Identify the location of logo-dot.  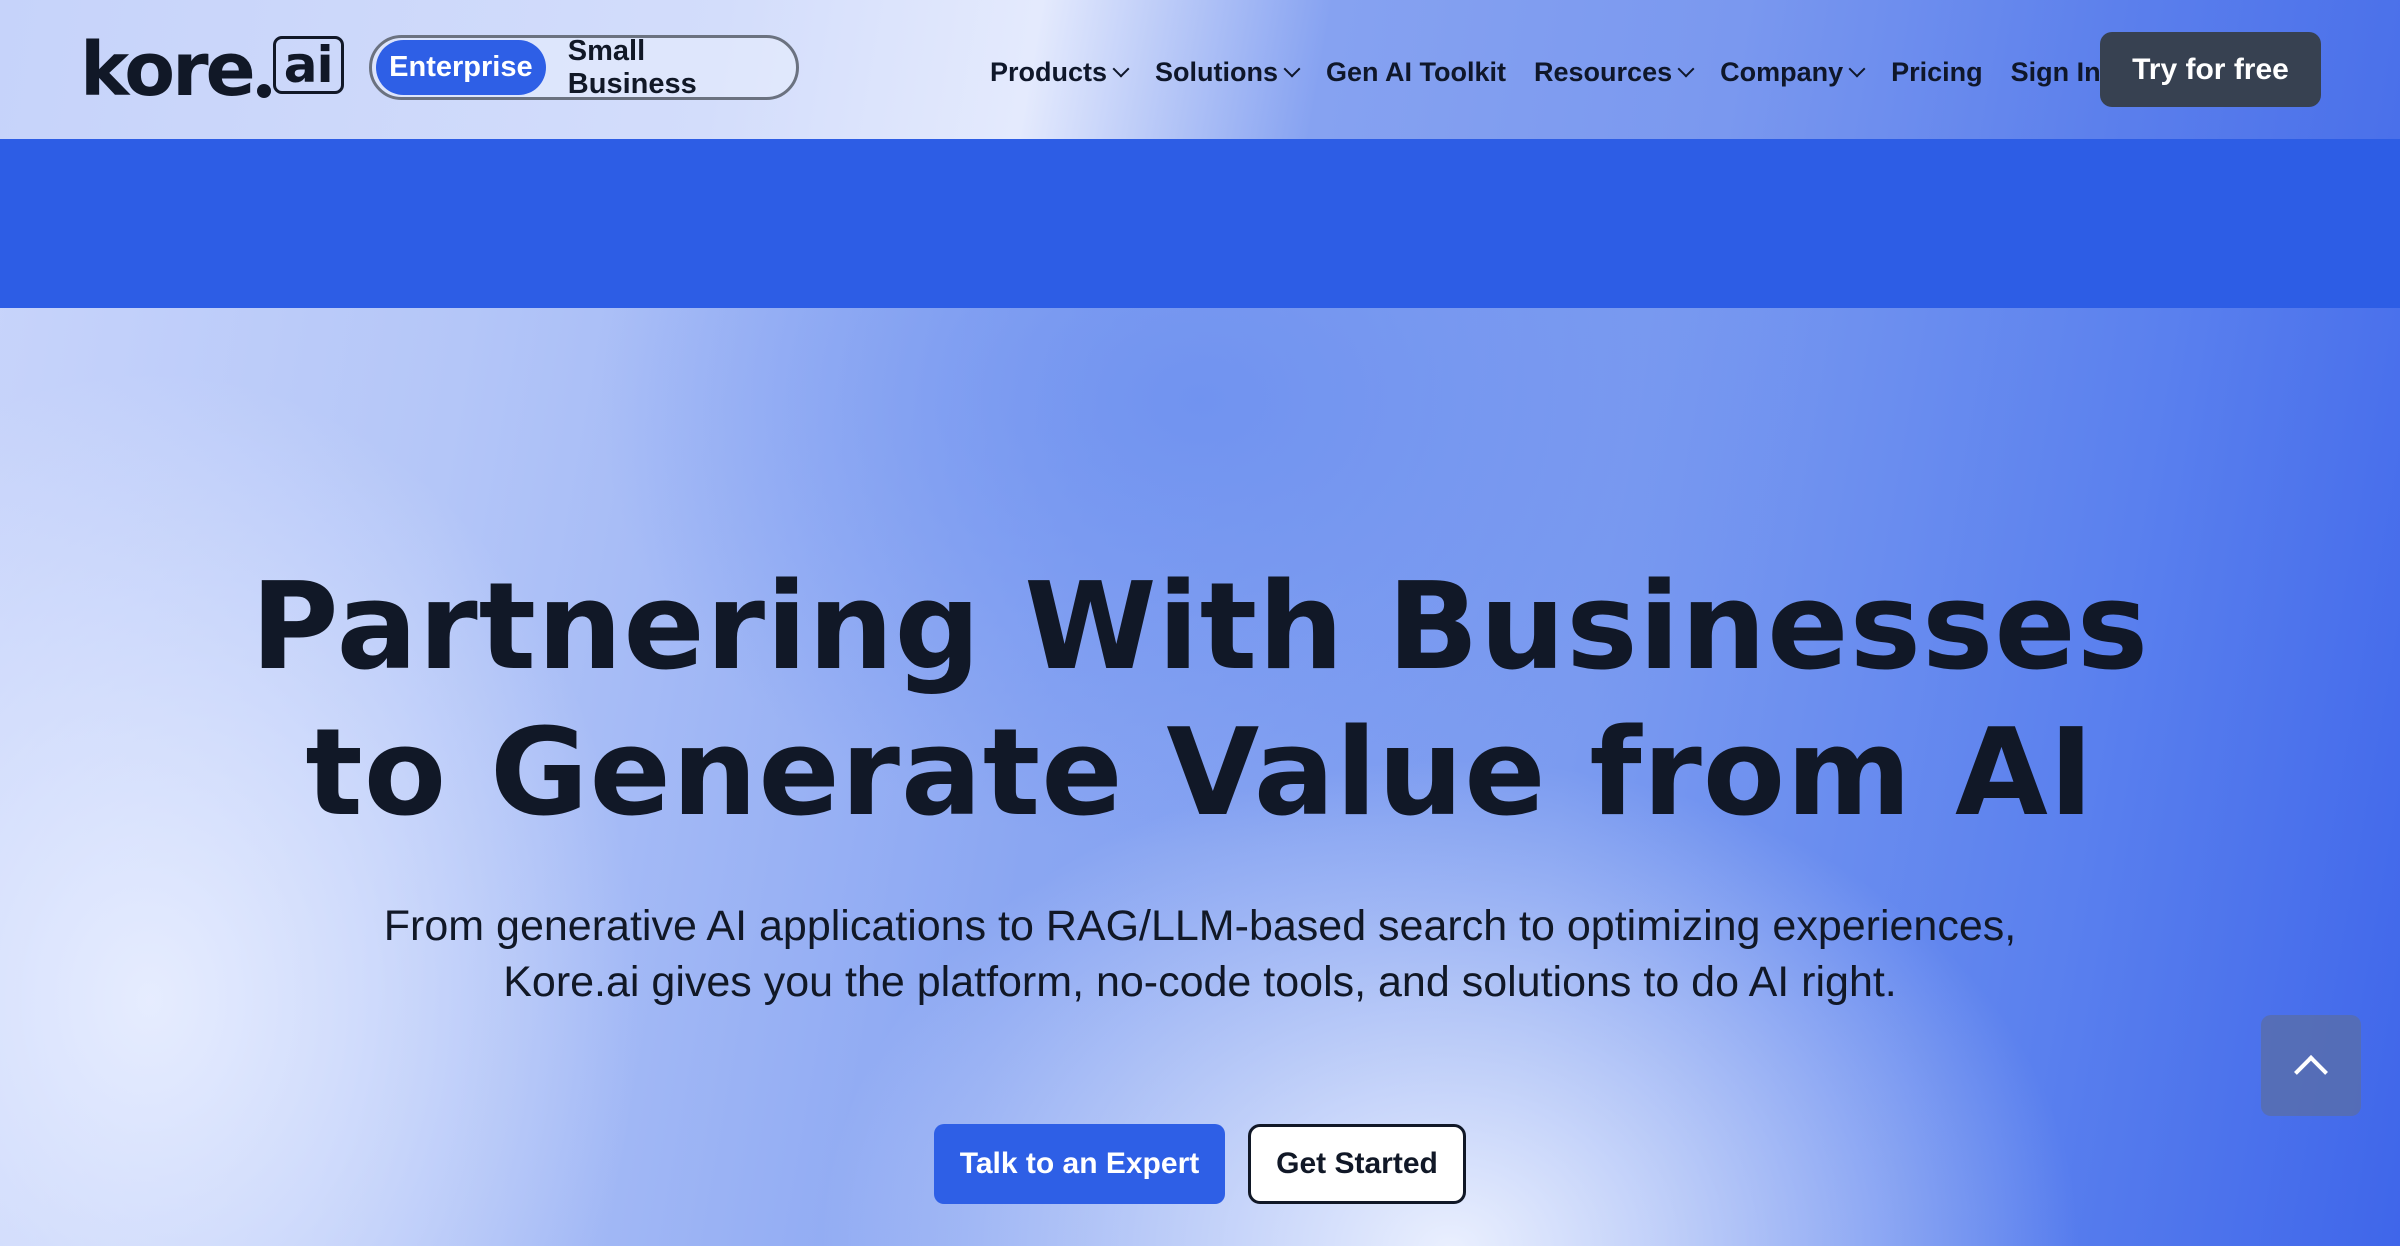
(263, 91).